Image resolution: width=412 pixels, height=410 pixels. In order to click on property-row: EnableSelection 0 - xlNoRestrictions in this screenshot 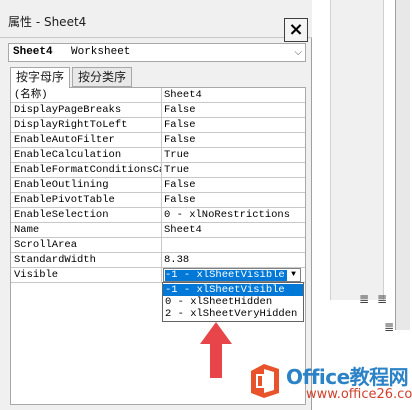, I will do `click(158, 215)`.